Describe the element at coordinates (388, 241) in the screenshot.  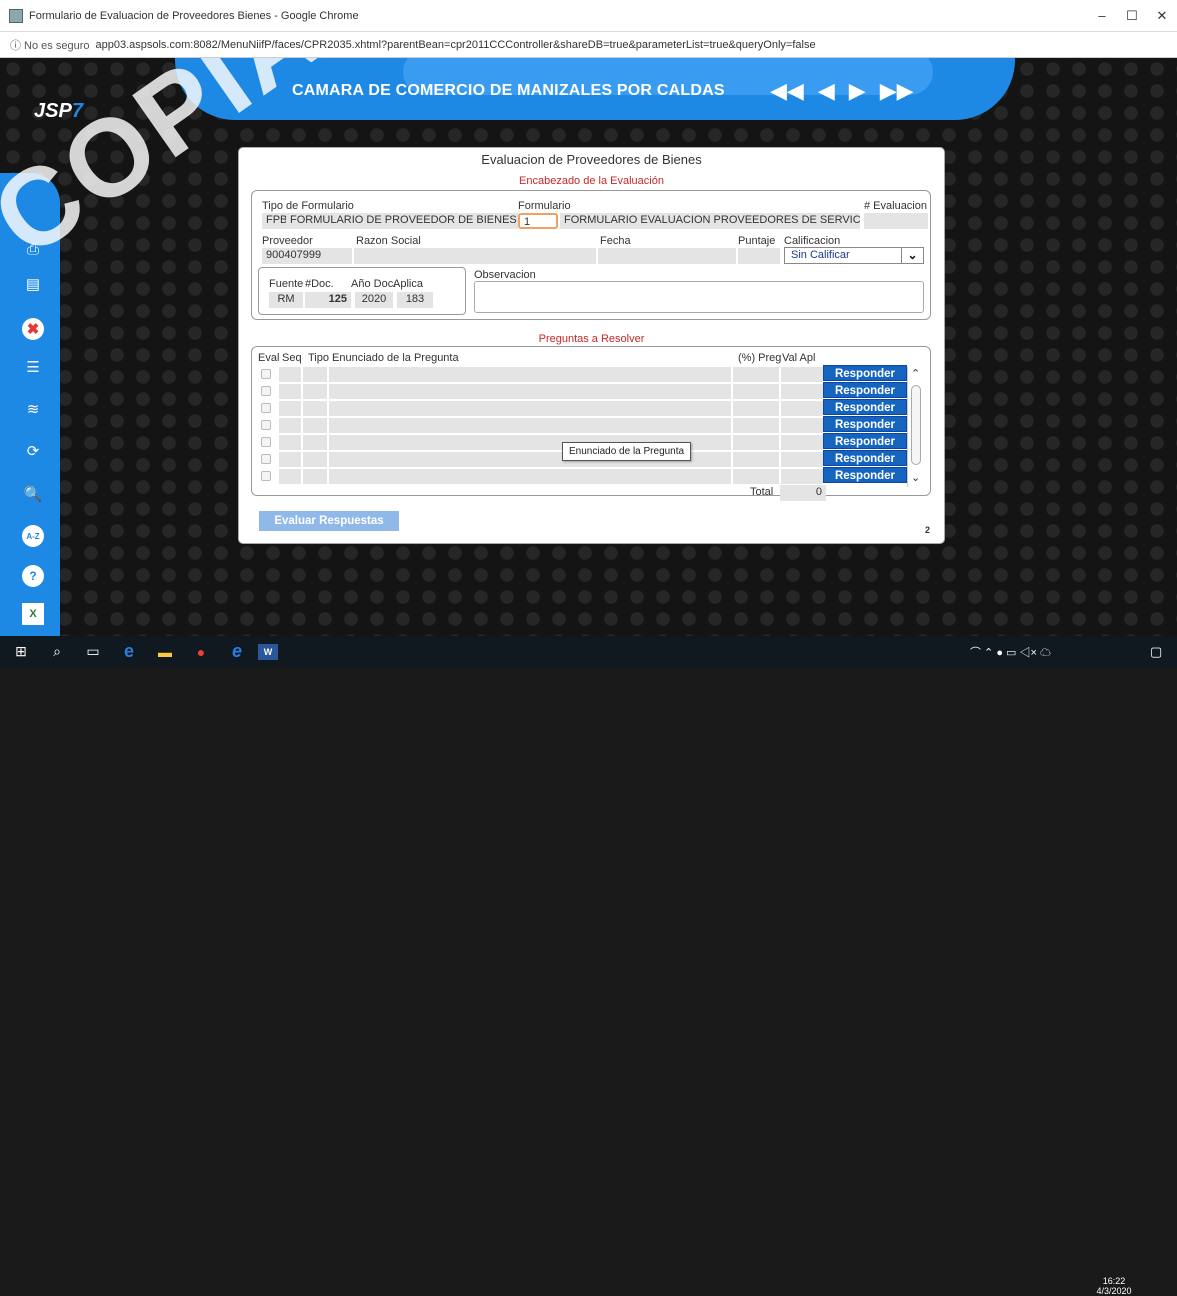
I see `razon-label: Razon Social` at that location.